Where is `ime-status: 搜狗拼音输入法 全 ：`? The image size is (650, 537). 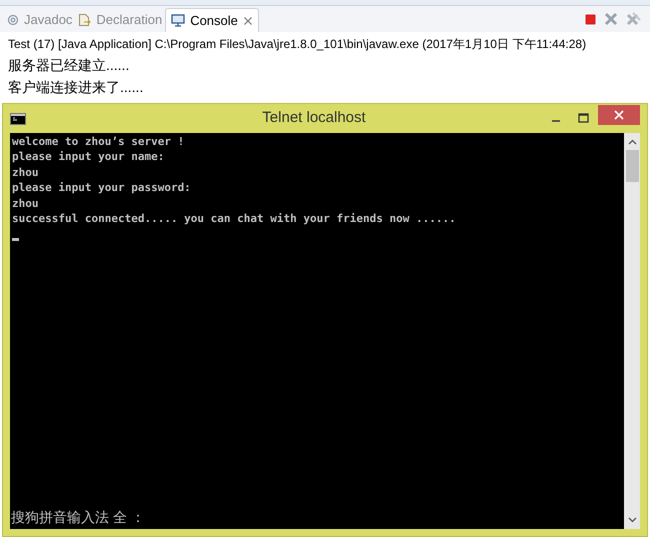
ime-status: 搜狗拼音输入法 全 ： is located at coordinates (78, 517).